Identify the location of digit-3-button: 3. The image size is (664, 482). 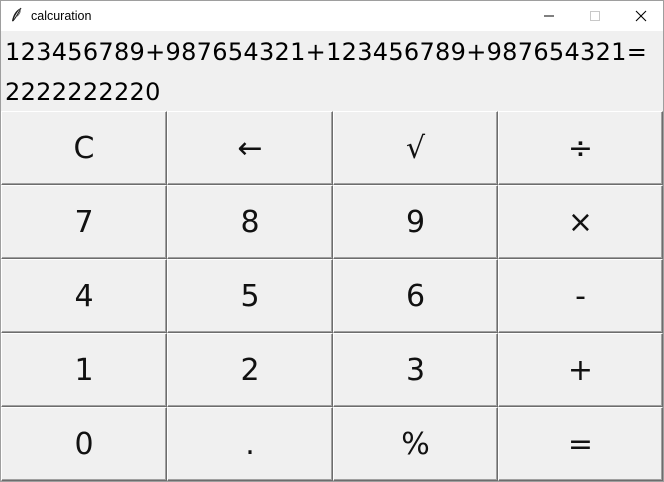
(415, 370).